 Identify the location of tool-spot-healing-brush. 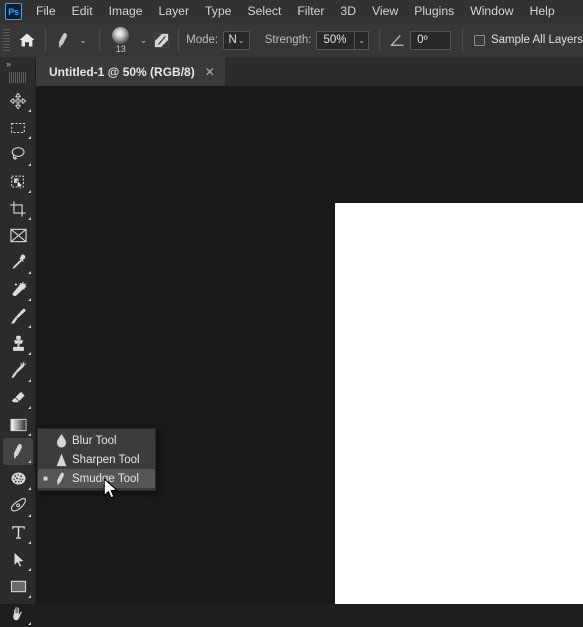
(18, 289).